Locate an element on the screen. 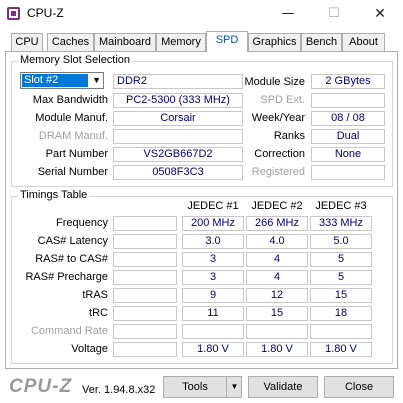 The width and height of the screenshot is (403, 403). tab-about: About is located at coordinates (363, 42).